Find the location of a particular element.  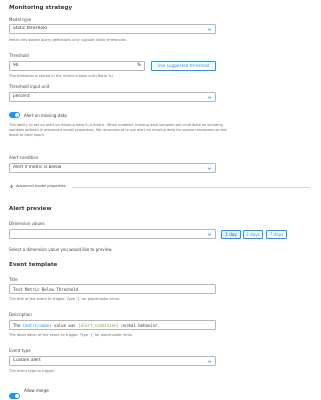

alert-condition-select: Alert if metric is below is located at coordinates (112, 168).